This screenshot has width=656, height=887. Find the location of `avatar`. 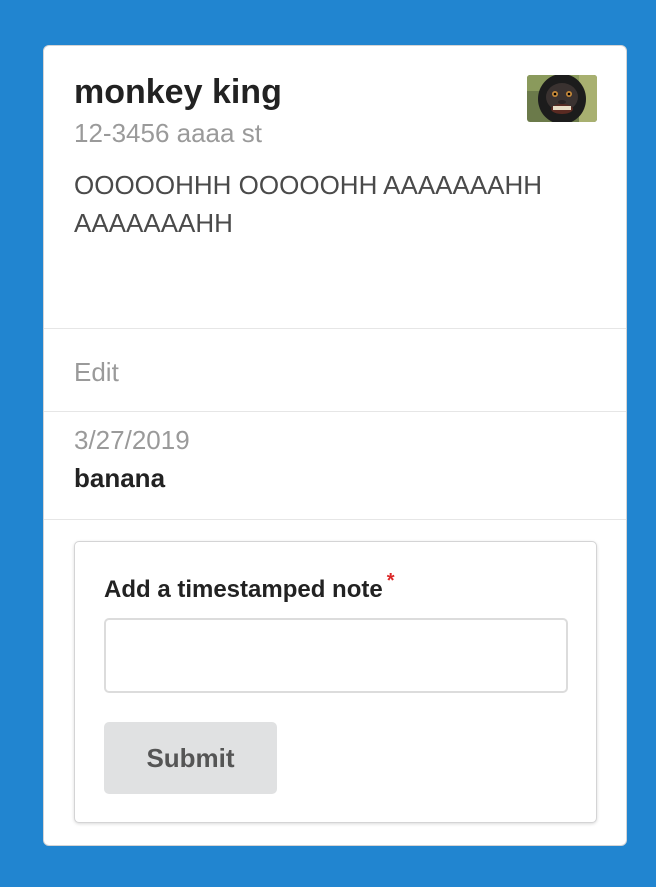

avatar is located at coordinates (562, 98).